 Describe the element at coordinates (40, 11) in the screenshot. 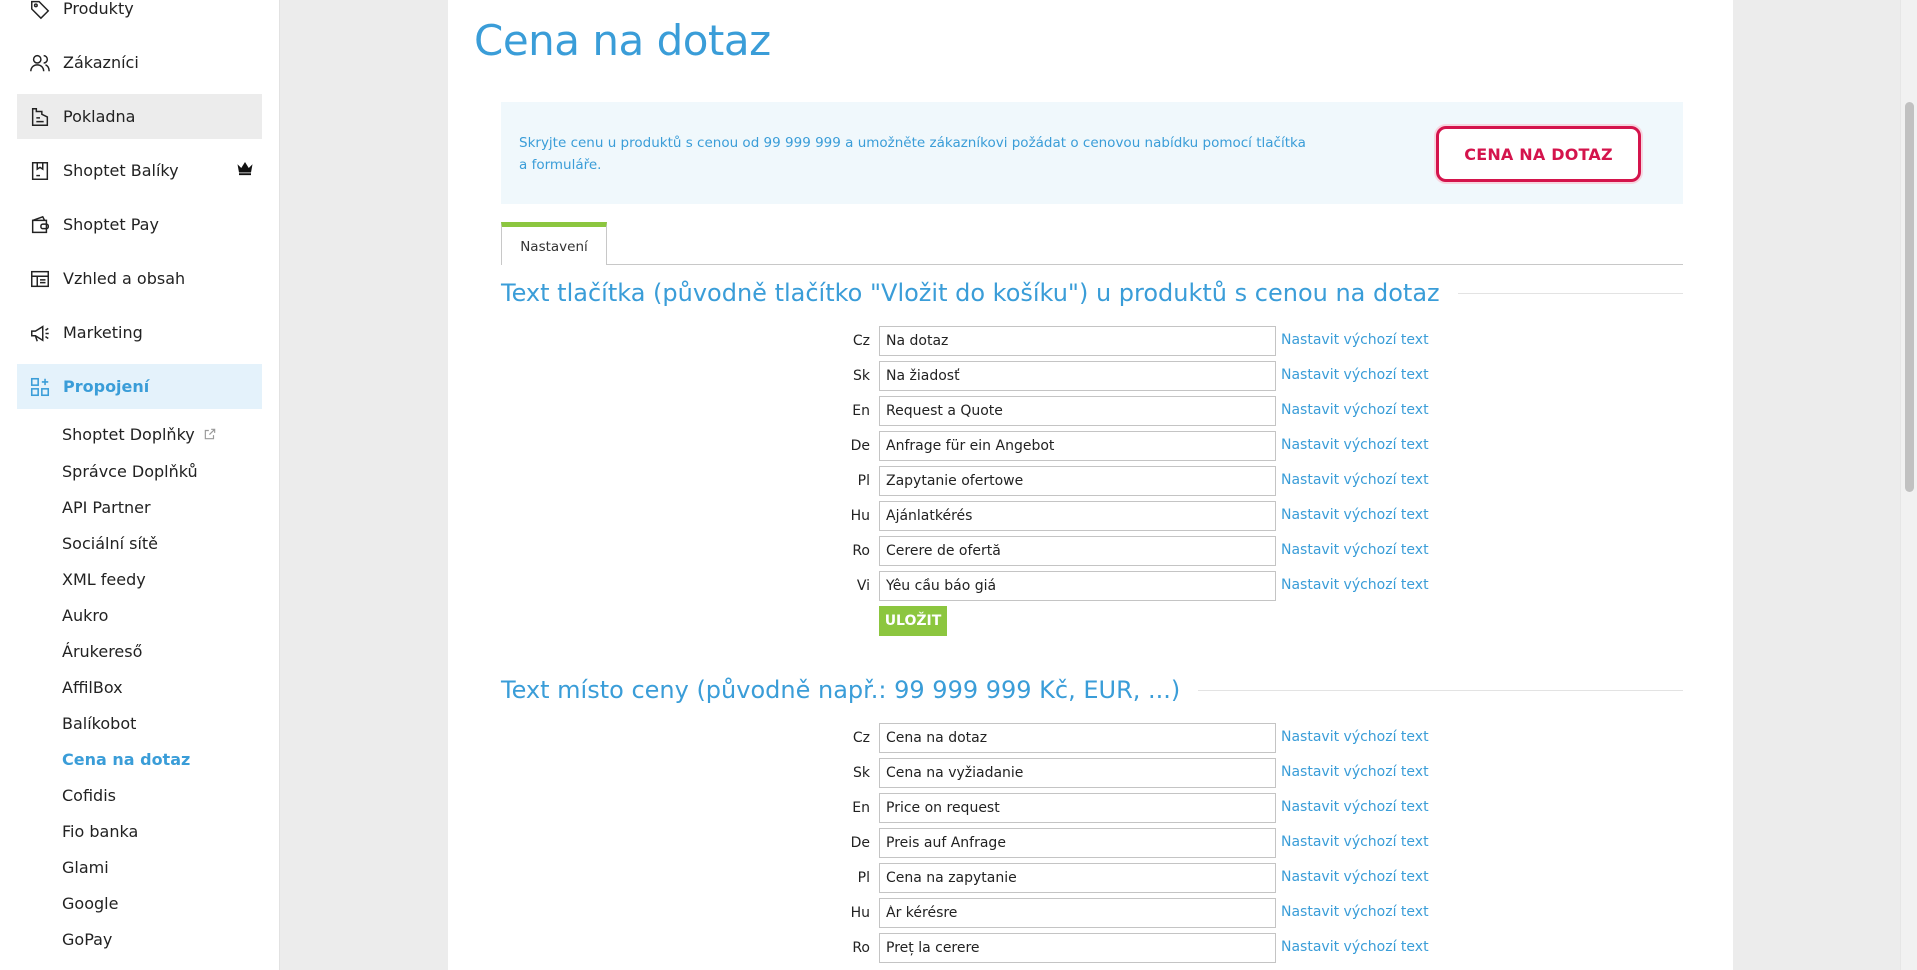

I see `tag-icon` at that location.